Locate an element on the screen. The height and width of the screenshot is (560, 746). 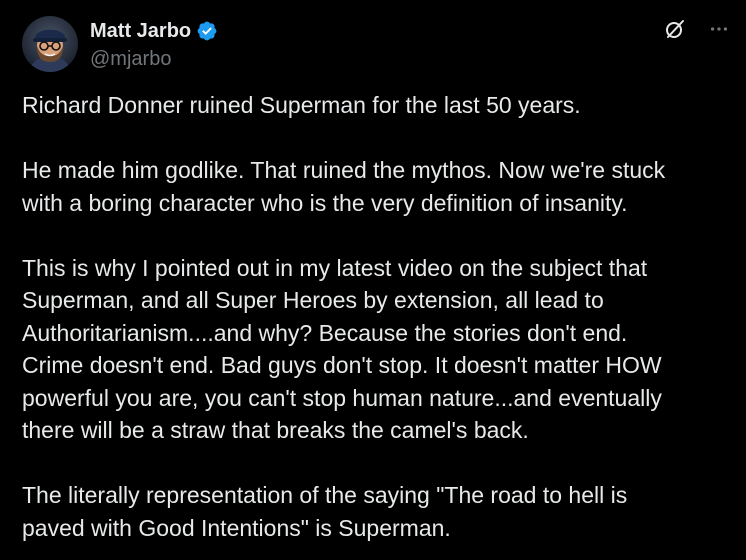
grok-icon is located at coordinates (675, 29).